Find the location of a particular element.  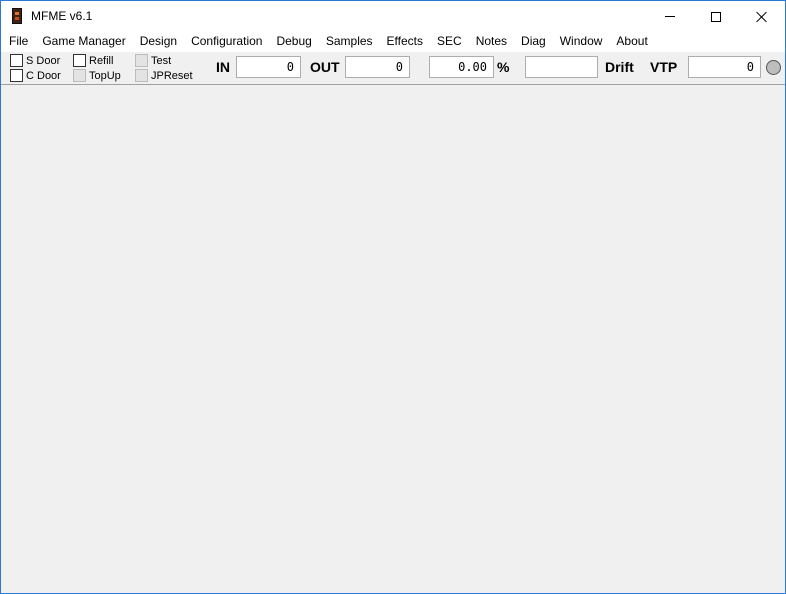

maximize-icon is located at coordinates (716, 16).